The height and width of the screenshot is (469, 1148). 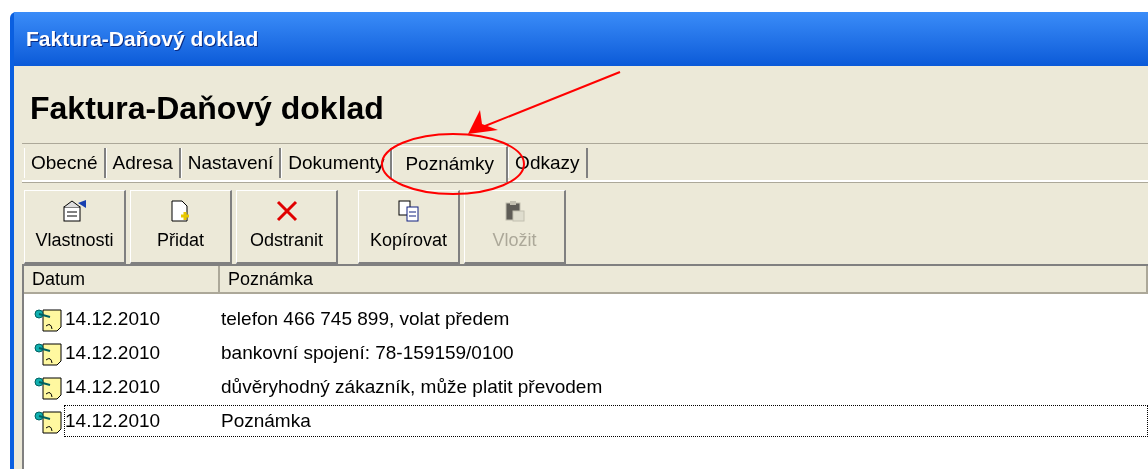 I want to click on column-header: Poznámka, so click(x=684, y=280).